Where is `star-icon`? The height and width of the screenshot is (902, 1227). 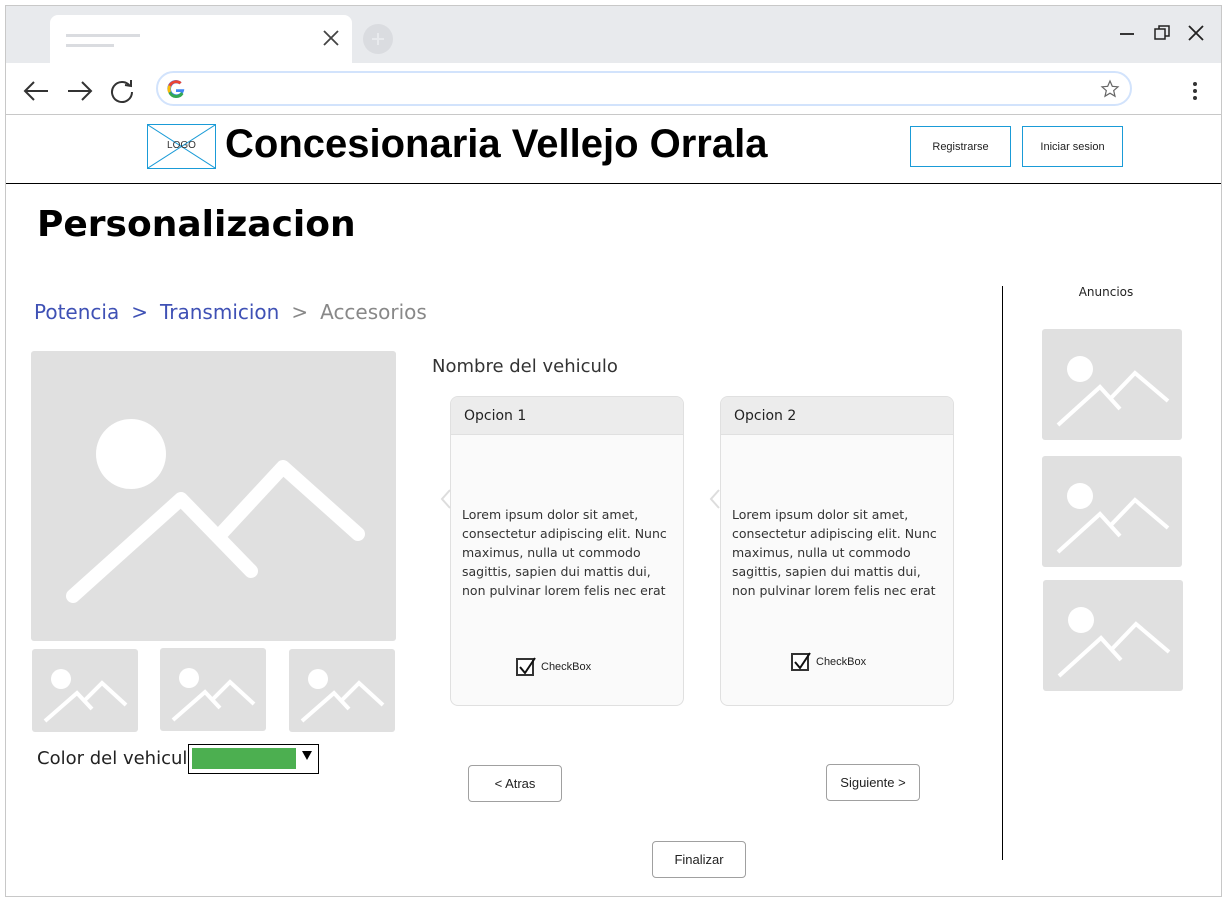 star-icon is located at coordinates (1110, 91).